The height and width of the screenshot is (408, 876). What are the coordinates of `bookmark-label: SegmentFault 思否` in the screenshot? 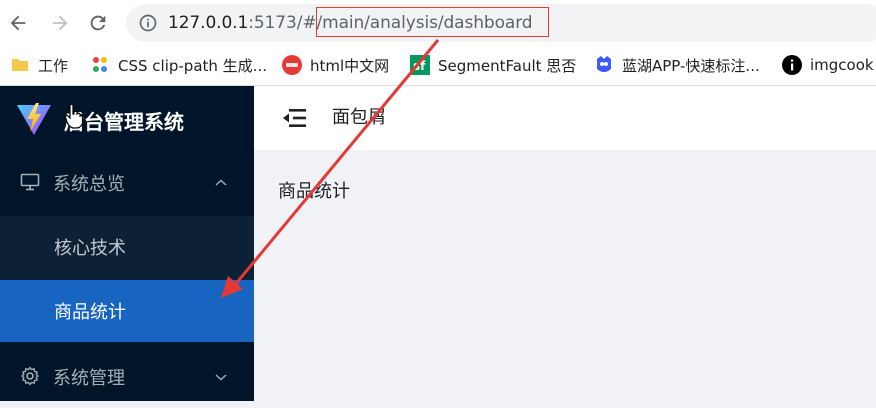 It's located at (507, 65).